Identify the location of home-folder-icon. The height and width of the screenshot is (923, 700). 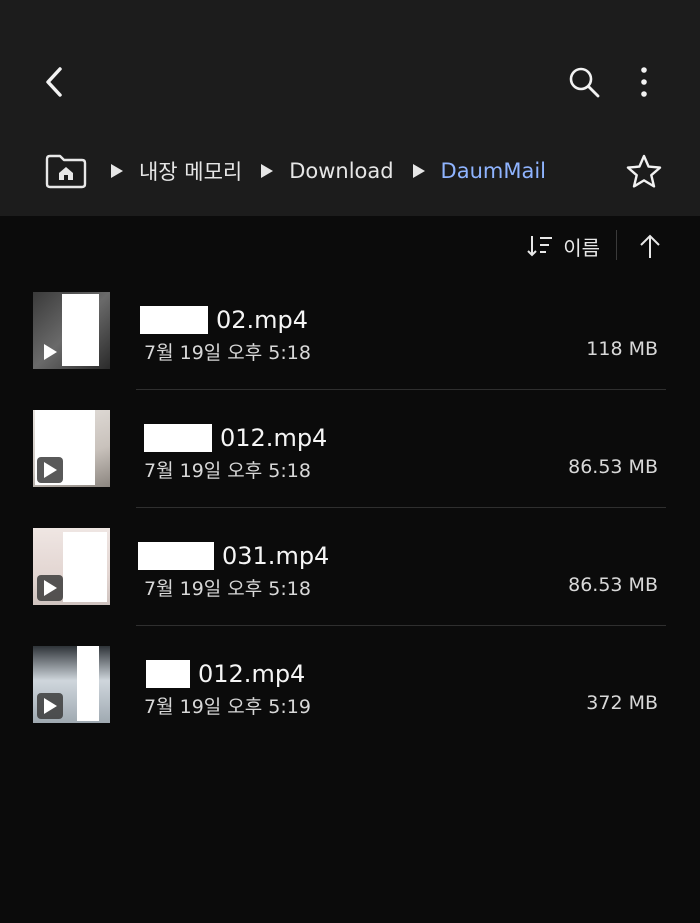
(66, 171).